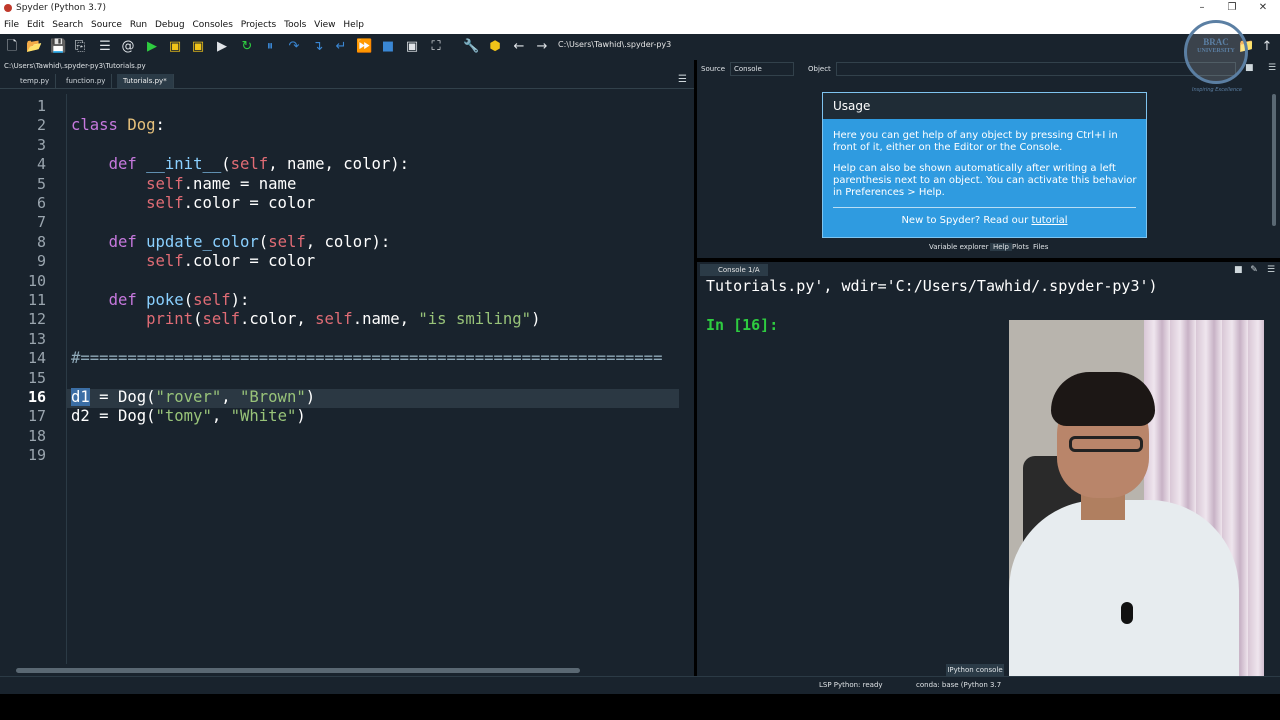 This screenshot has height=720, width=1280. I want to click on back-arrow-icon: ←, so click(519, 47).